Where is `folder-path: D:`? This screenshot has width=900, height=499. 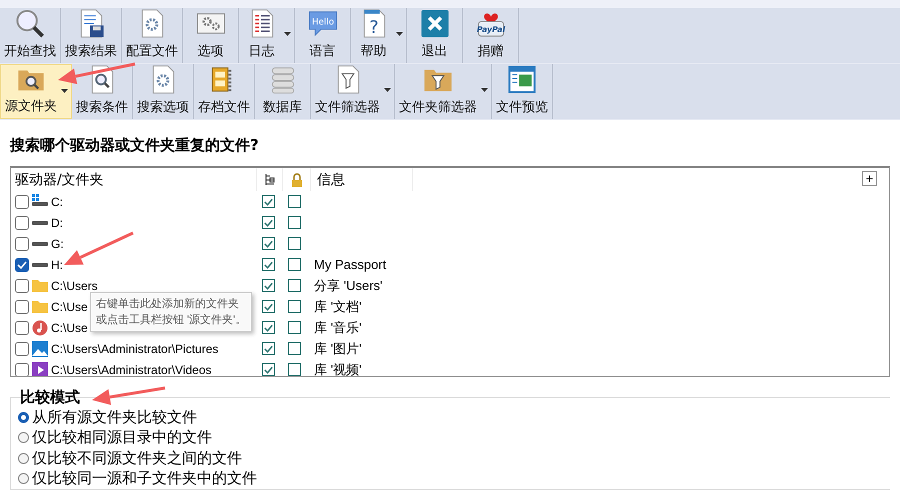
folder-path: D: is located at coordinates (57, 223).